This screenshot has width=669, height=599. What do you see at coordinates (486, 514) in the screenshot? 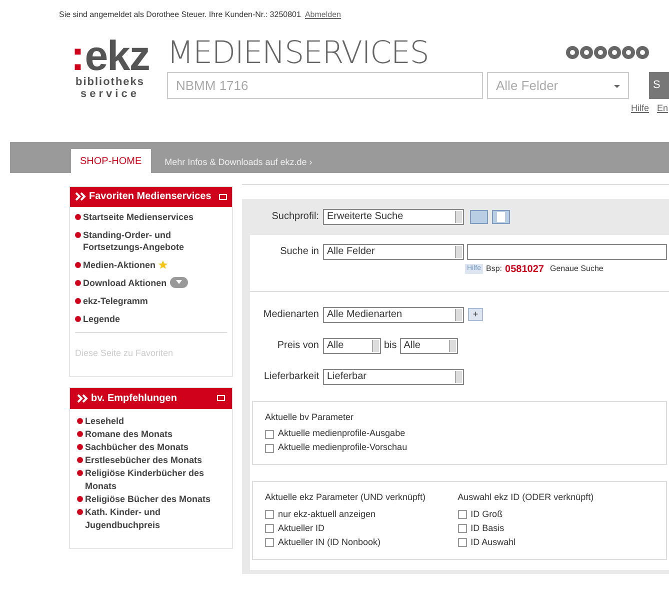
I see `checkbox-label: ID Groß` at bounding box center [486, 514].